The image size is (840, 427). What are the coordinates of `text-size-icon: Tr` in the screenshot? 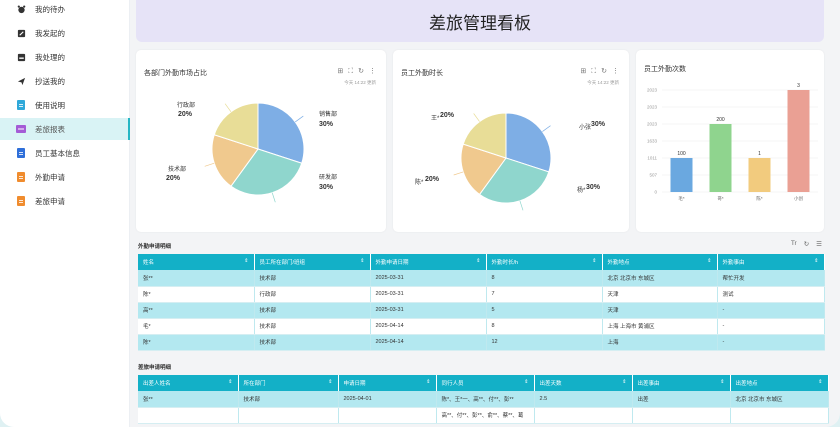 It's located at (794, 244).